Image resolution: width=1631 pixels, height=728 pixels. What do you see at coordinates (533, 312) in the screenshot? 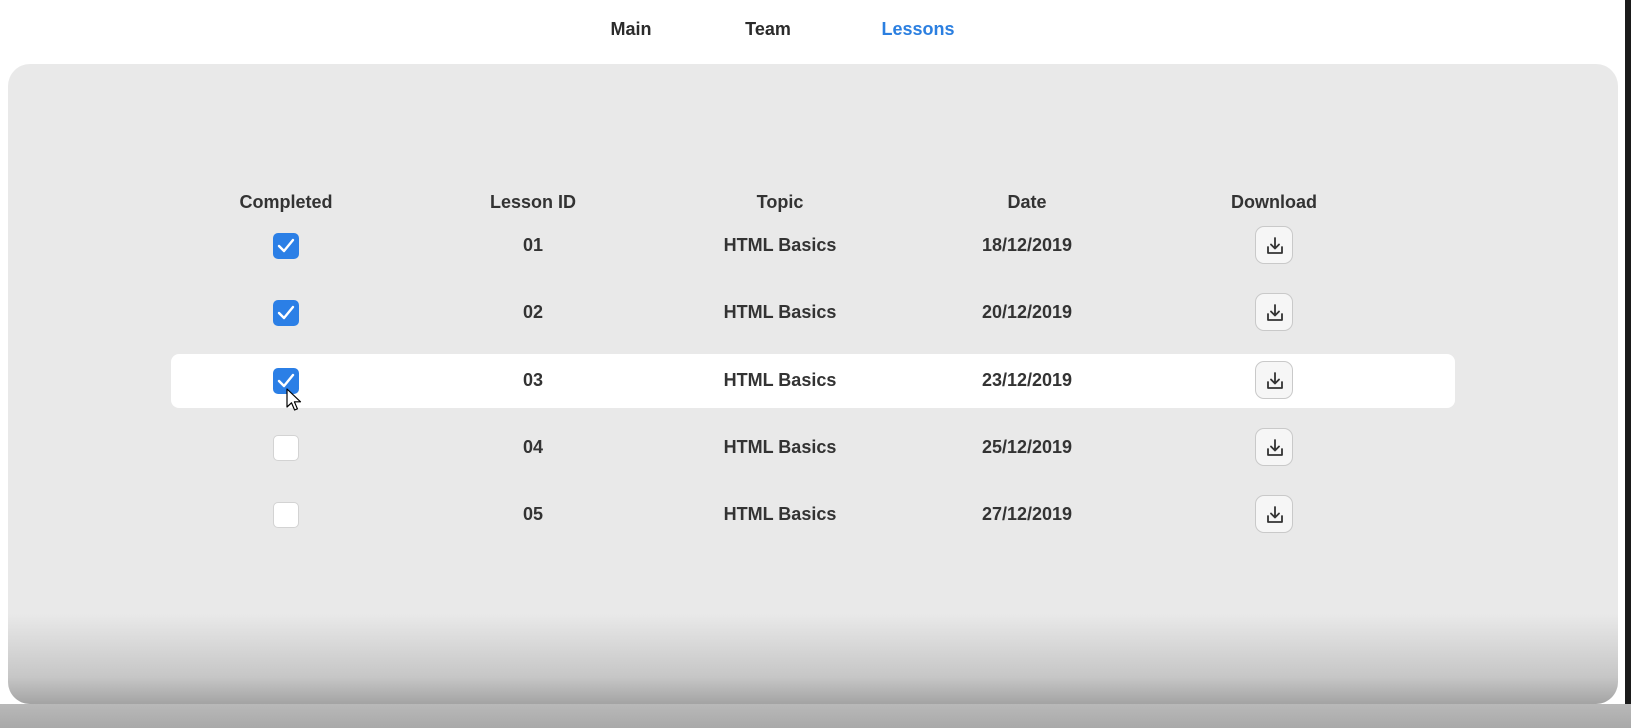
I see `lesson-id-cell: 02` at bounding box center [533, 312].